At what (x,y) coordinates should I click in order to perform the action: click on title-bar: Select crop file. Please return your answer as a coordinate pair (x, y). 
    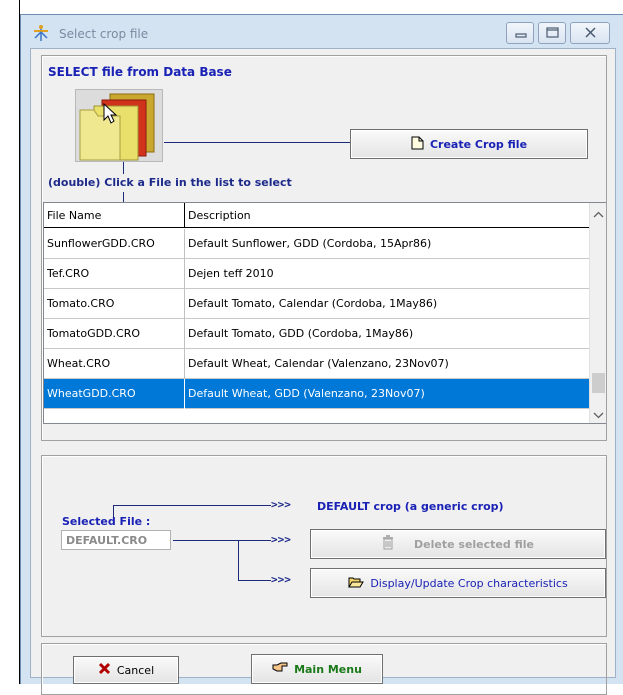
    Looking at the image, I should click on (322, 32).